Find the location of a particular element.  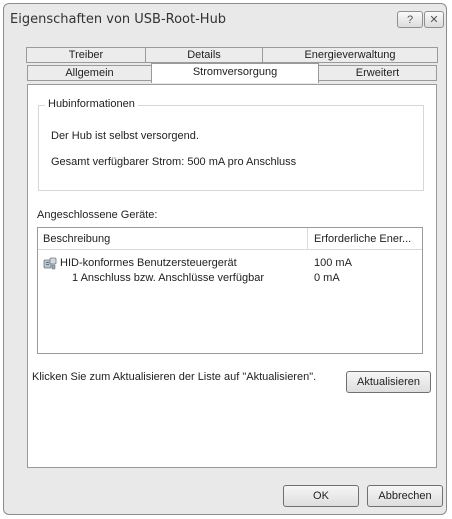

device-description: HID-konformes Benutzersteuergerät is located at coordinates (148, 263).